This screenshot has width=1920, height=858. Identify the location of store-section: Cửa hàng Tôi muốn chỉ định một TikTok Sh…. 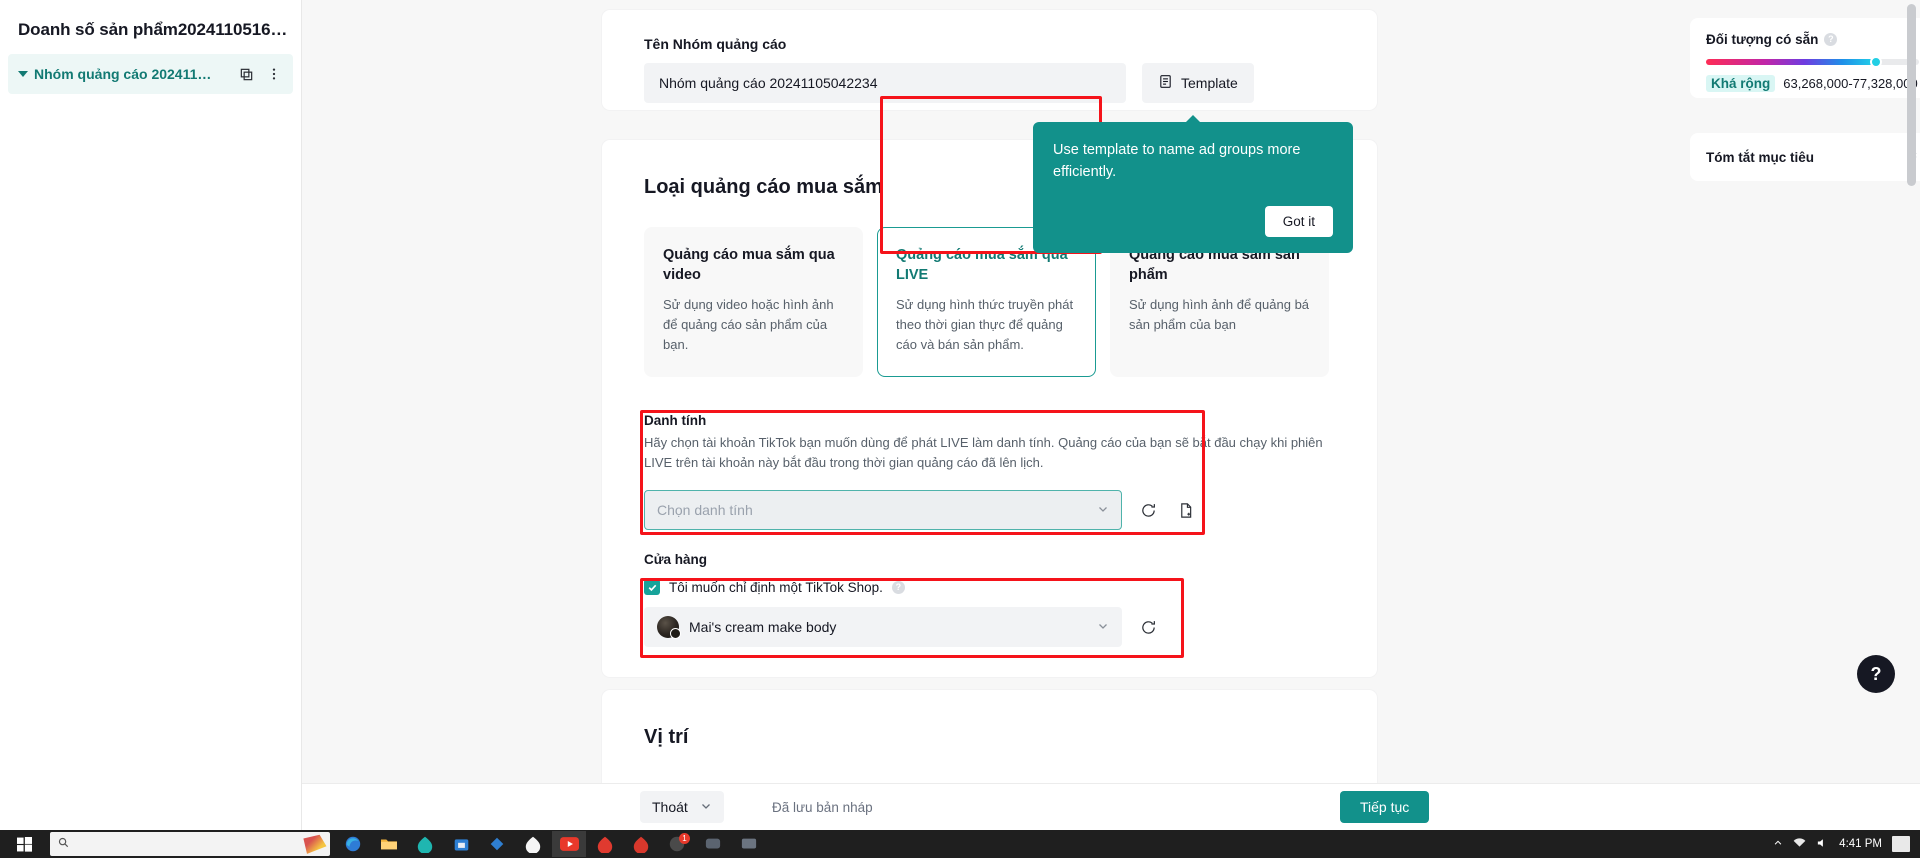
(985, 600).